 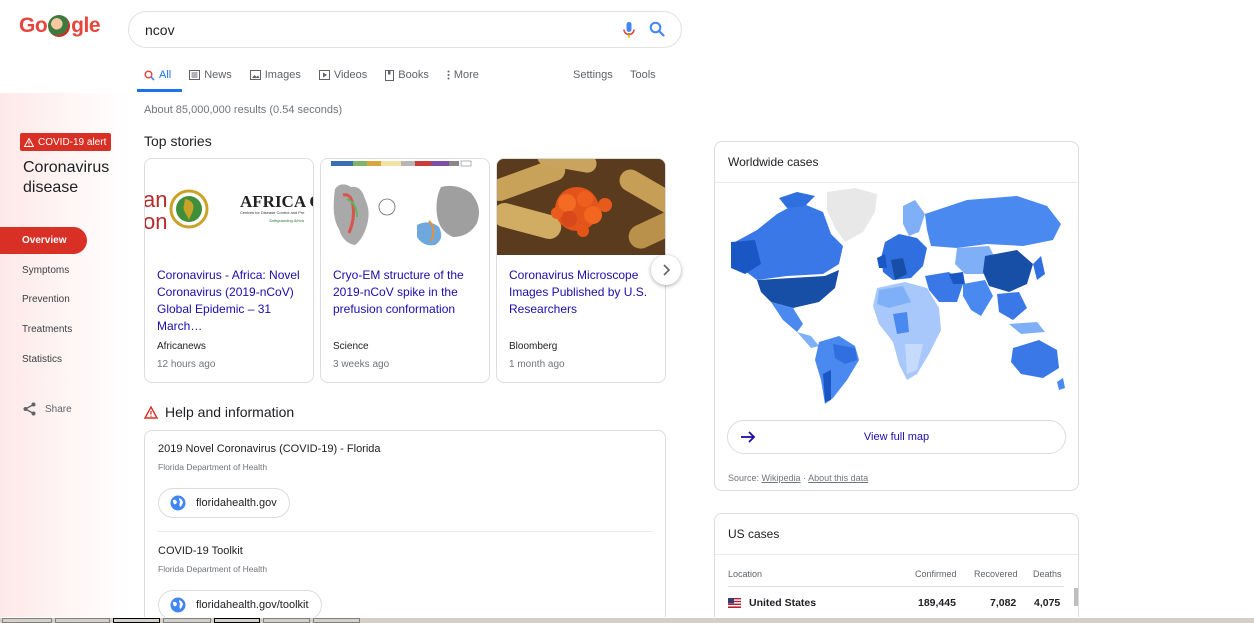 What do you see at coordinates (350, 75) in the screenshot?
I see `tab-label: Videos` at bounding box center [350, 75].